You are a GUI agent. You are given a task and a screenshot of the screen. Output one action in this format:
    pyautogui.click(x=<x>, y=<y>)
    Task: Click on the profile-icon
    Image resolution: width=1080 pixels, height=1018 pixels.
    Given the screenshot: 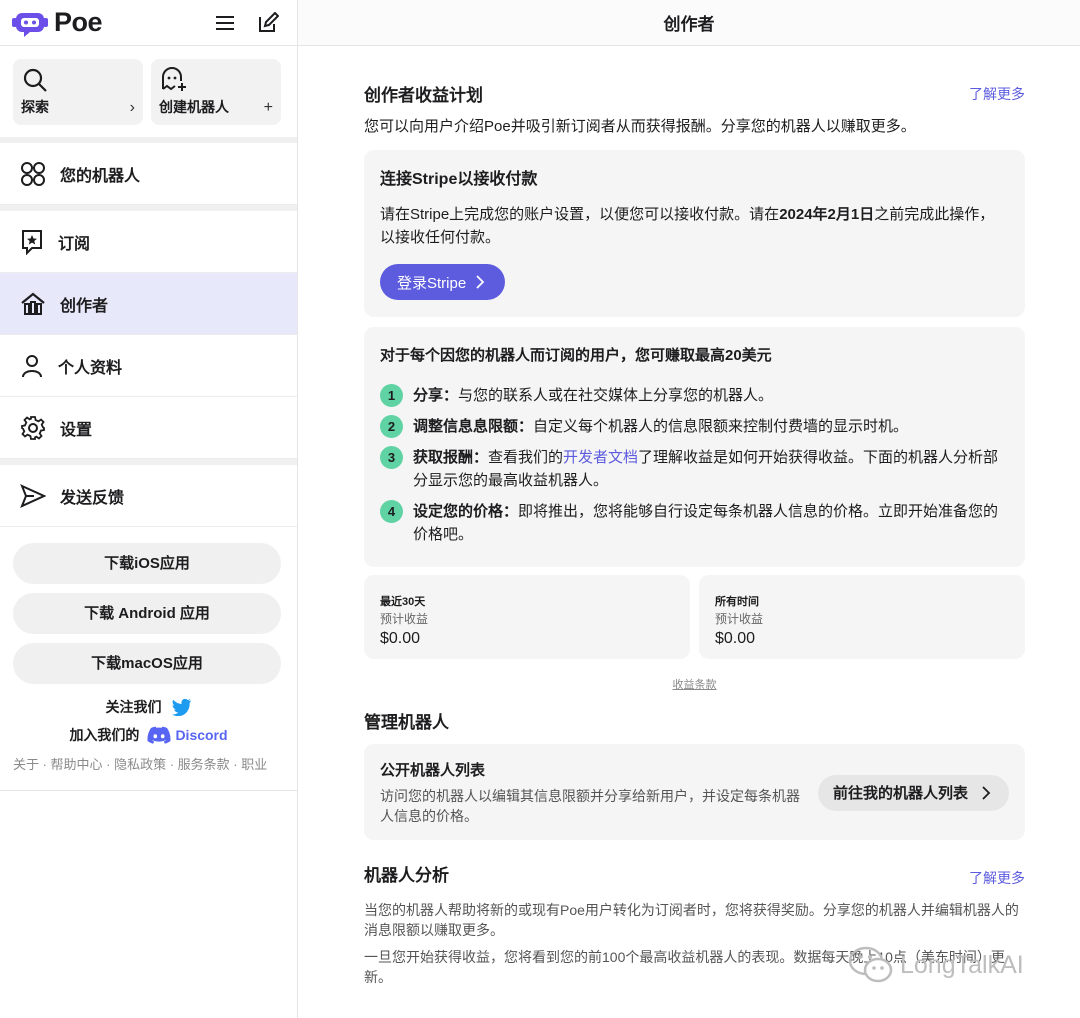 What is the action you would take?
    pyautogui.click(x=32, y=365)
    